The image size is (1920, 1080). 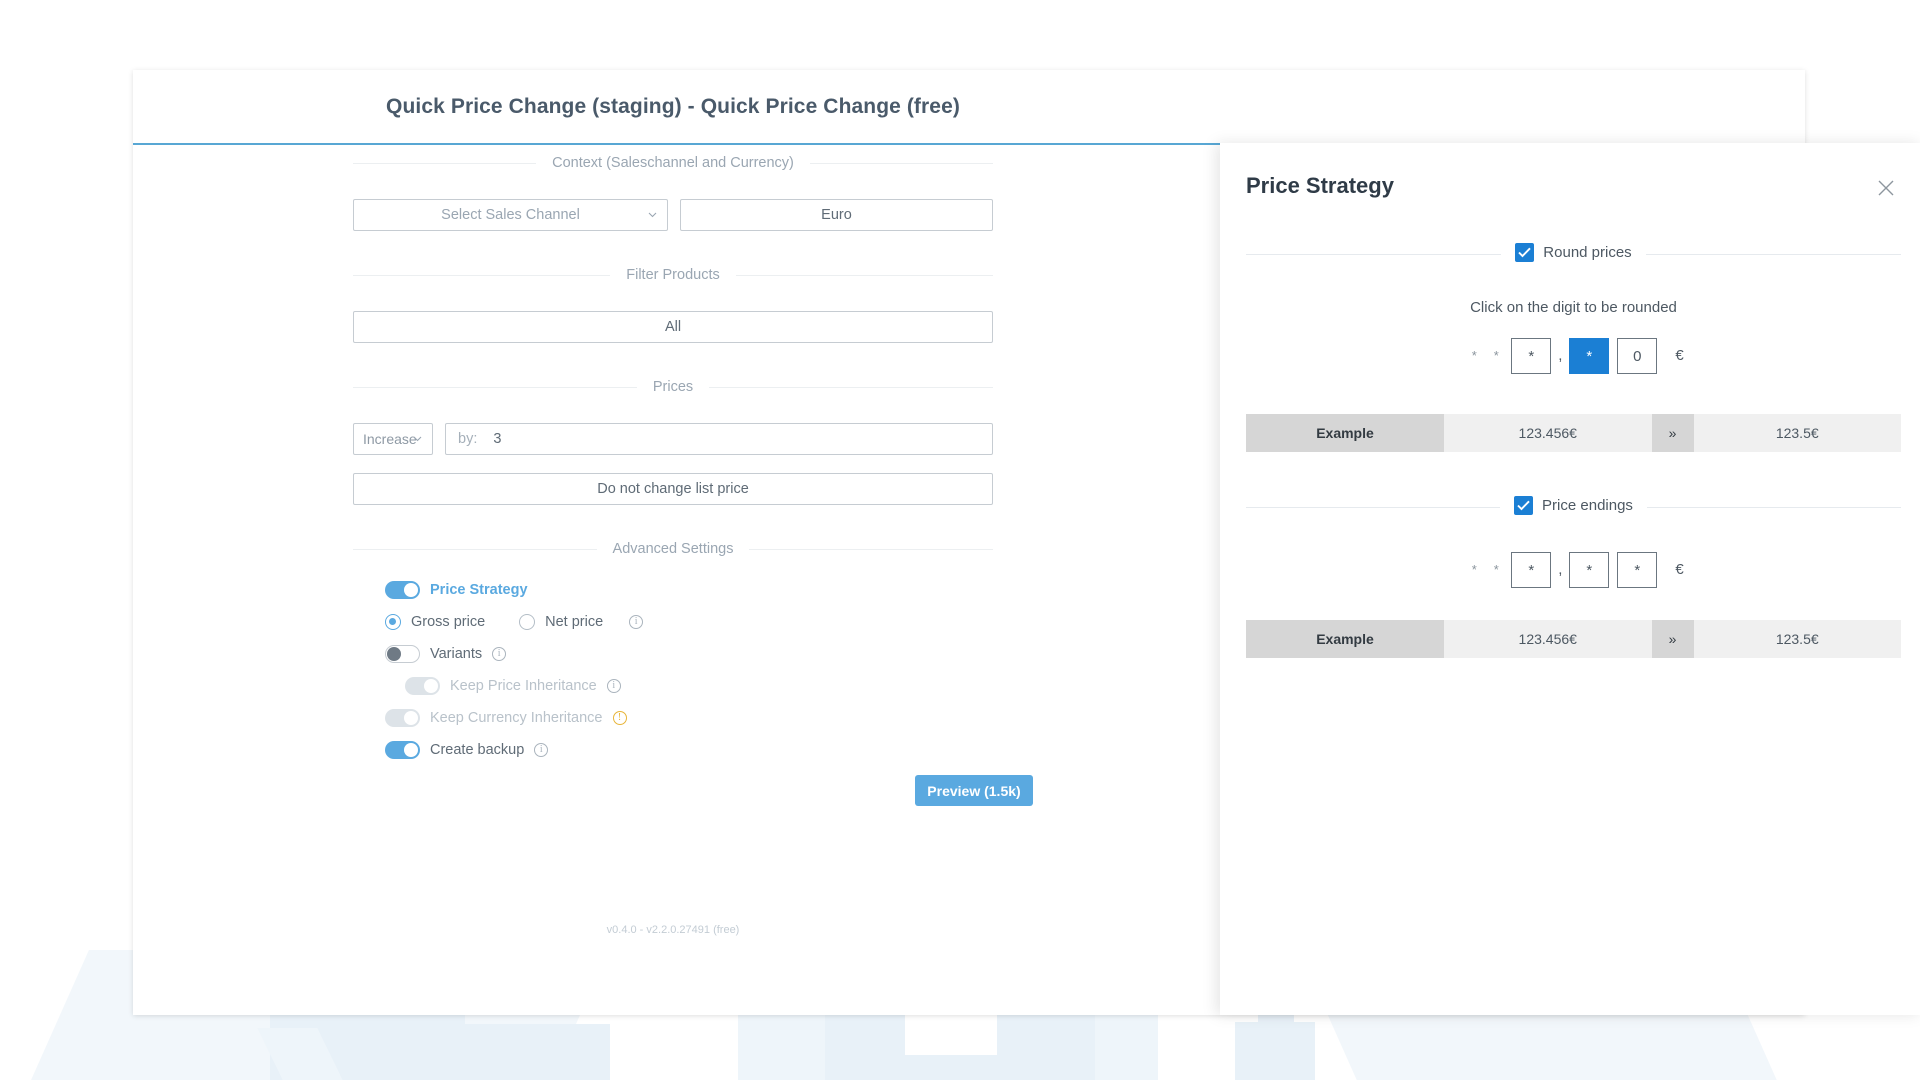 I want to click on prices-field-row: Increase by: 3, so click(x=673, y=439).